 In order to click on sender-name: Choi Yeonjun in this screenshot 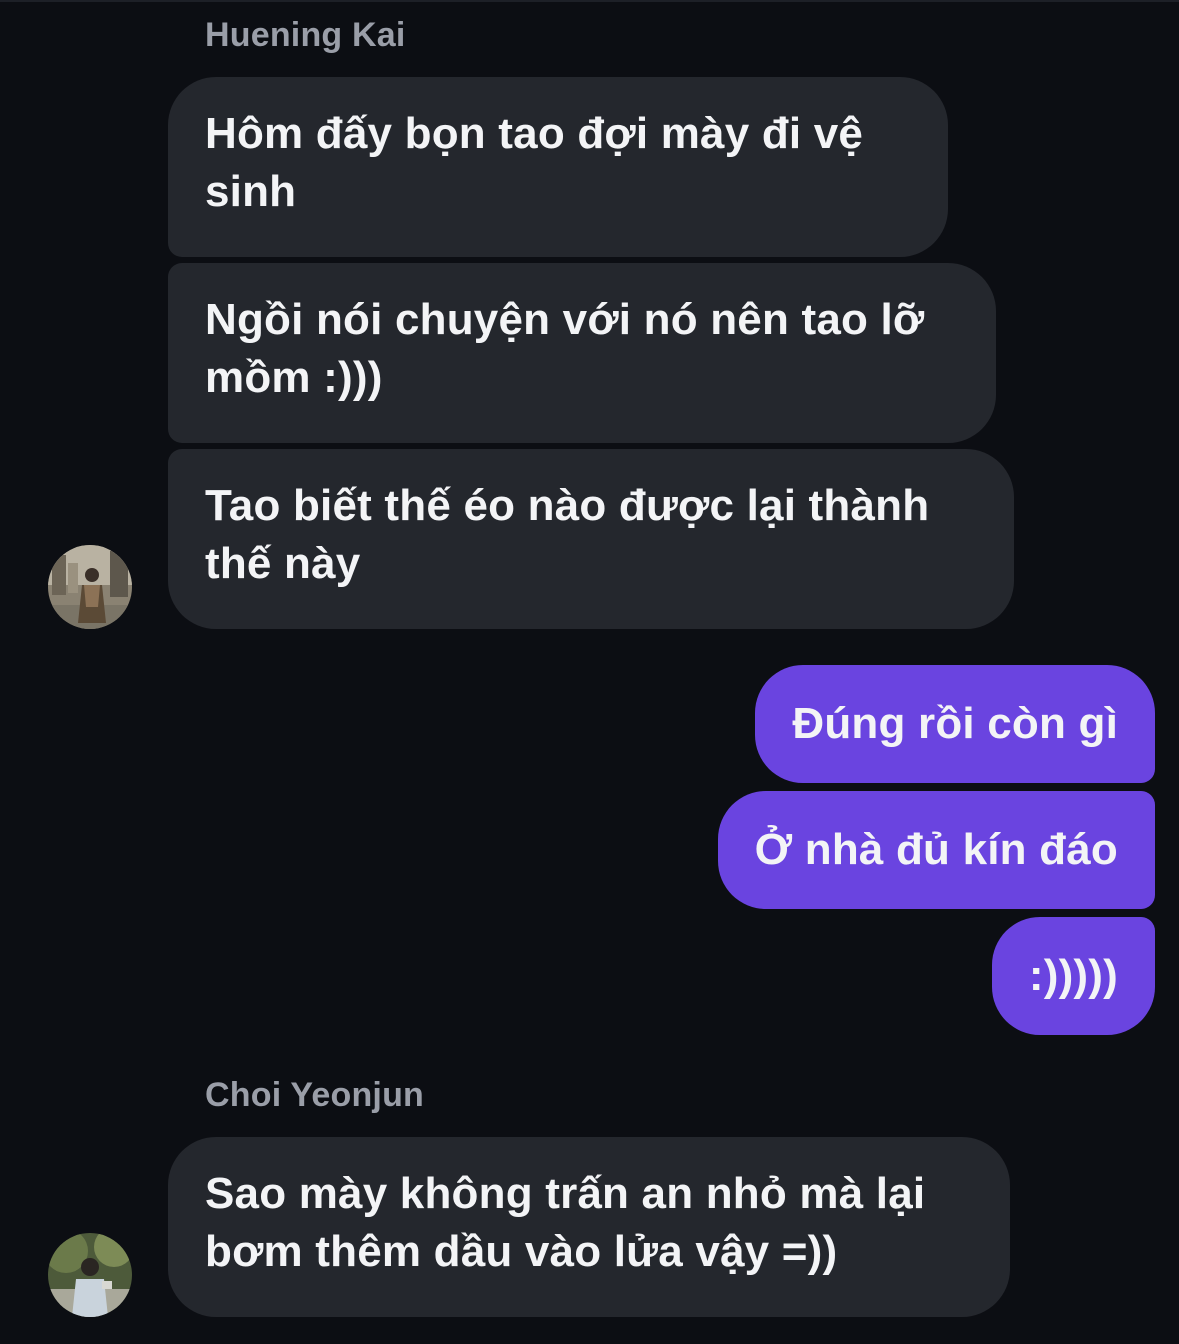, I will do `click(315, 1095)`.